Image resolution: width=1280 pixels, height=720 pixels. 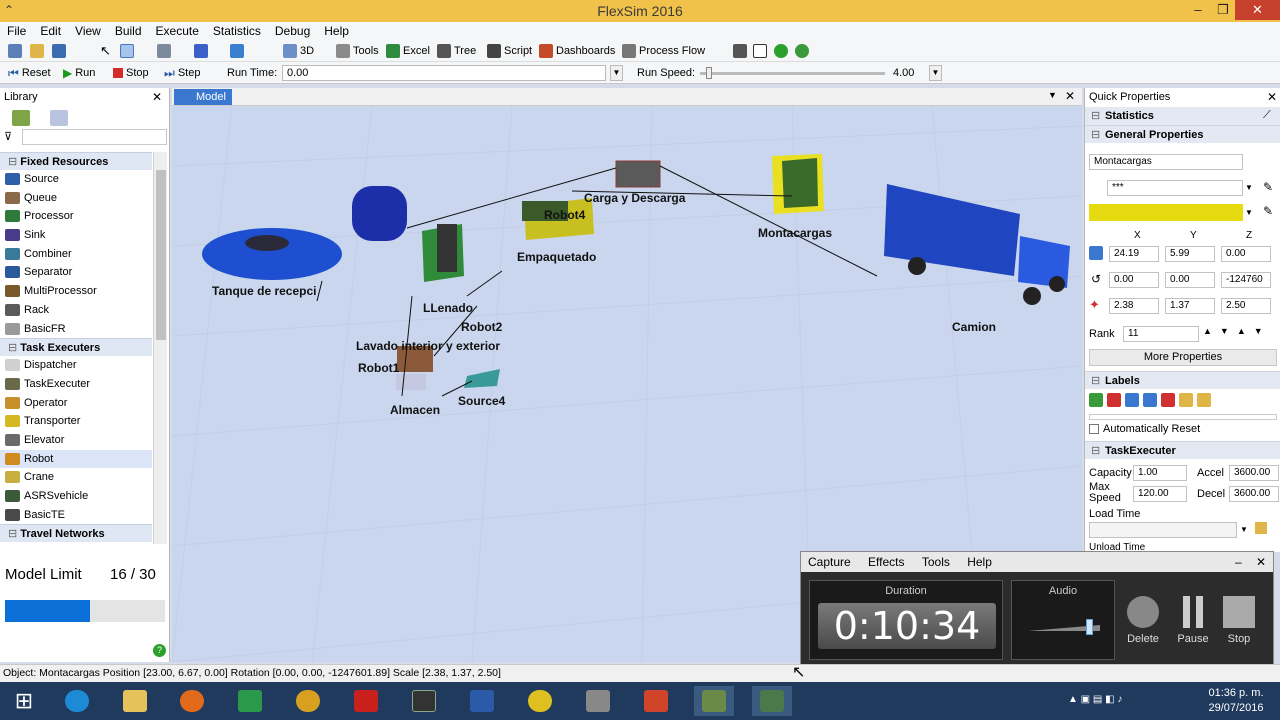 What do you see at coordinates (21, 118) in the screenshot?
I see `library-objects-tab-icon` at bounding box center [21, 118].